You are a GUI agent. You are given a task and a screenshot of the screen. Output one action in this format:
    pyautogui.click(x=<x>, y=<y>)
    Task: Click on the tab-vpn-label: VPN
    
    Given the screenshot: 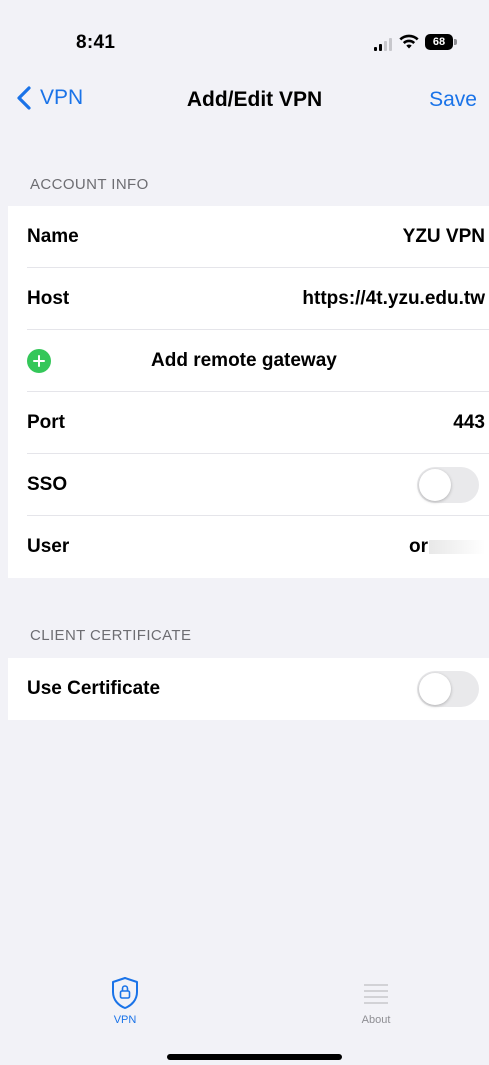 What is the action you would take?
    pyautogui.click(x=125, y=1020)
    